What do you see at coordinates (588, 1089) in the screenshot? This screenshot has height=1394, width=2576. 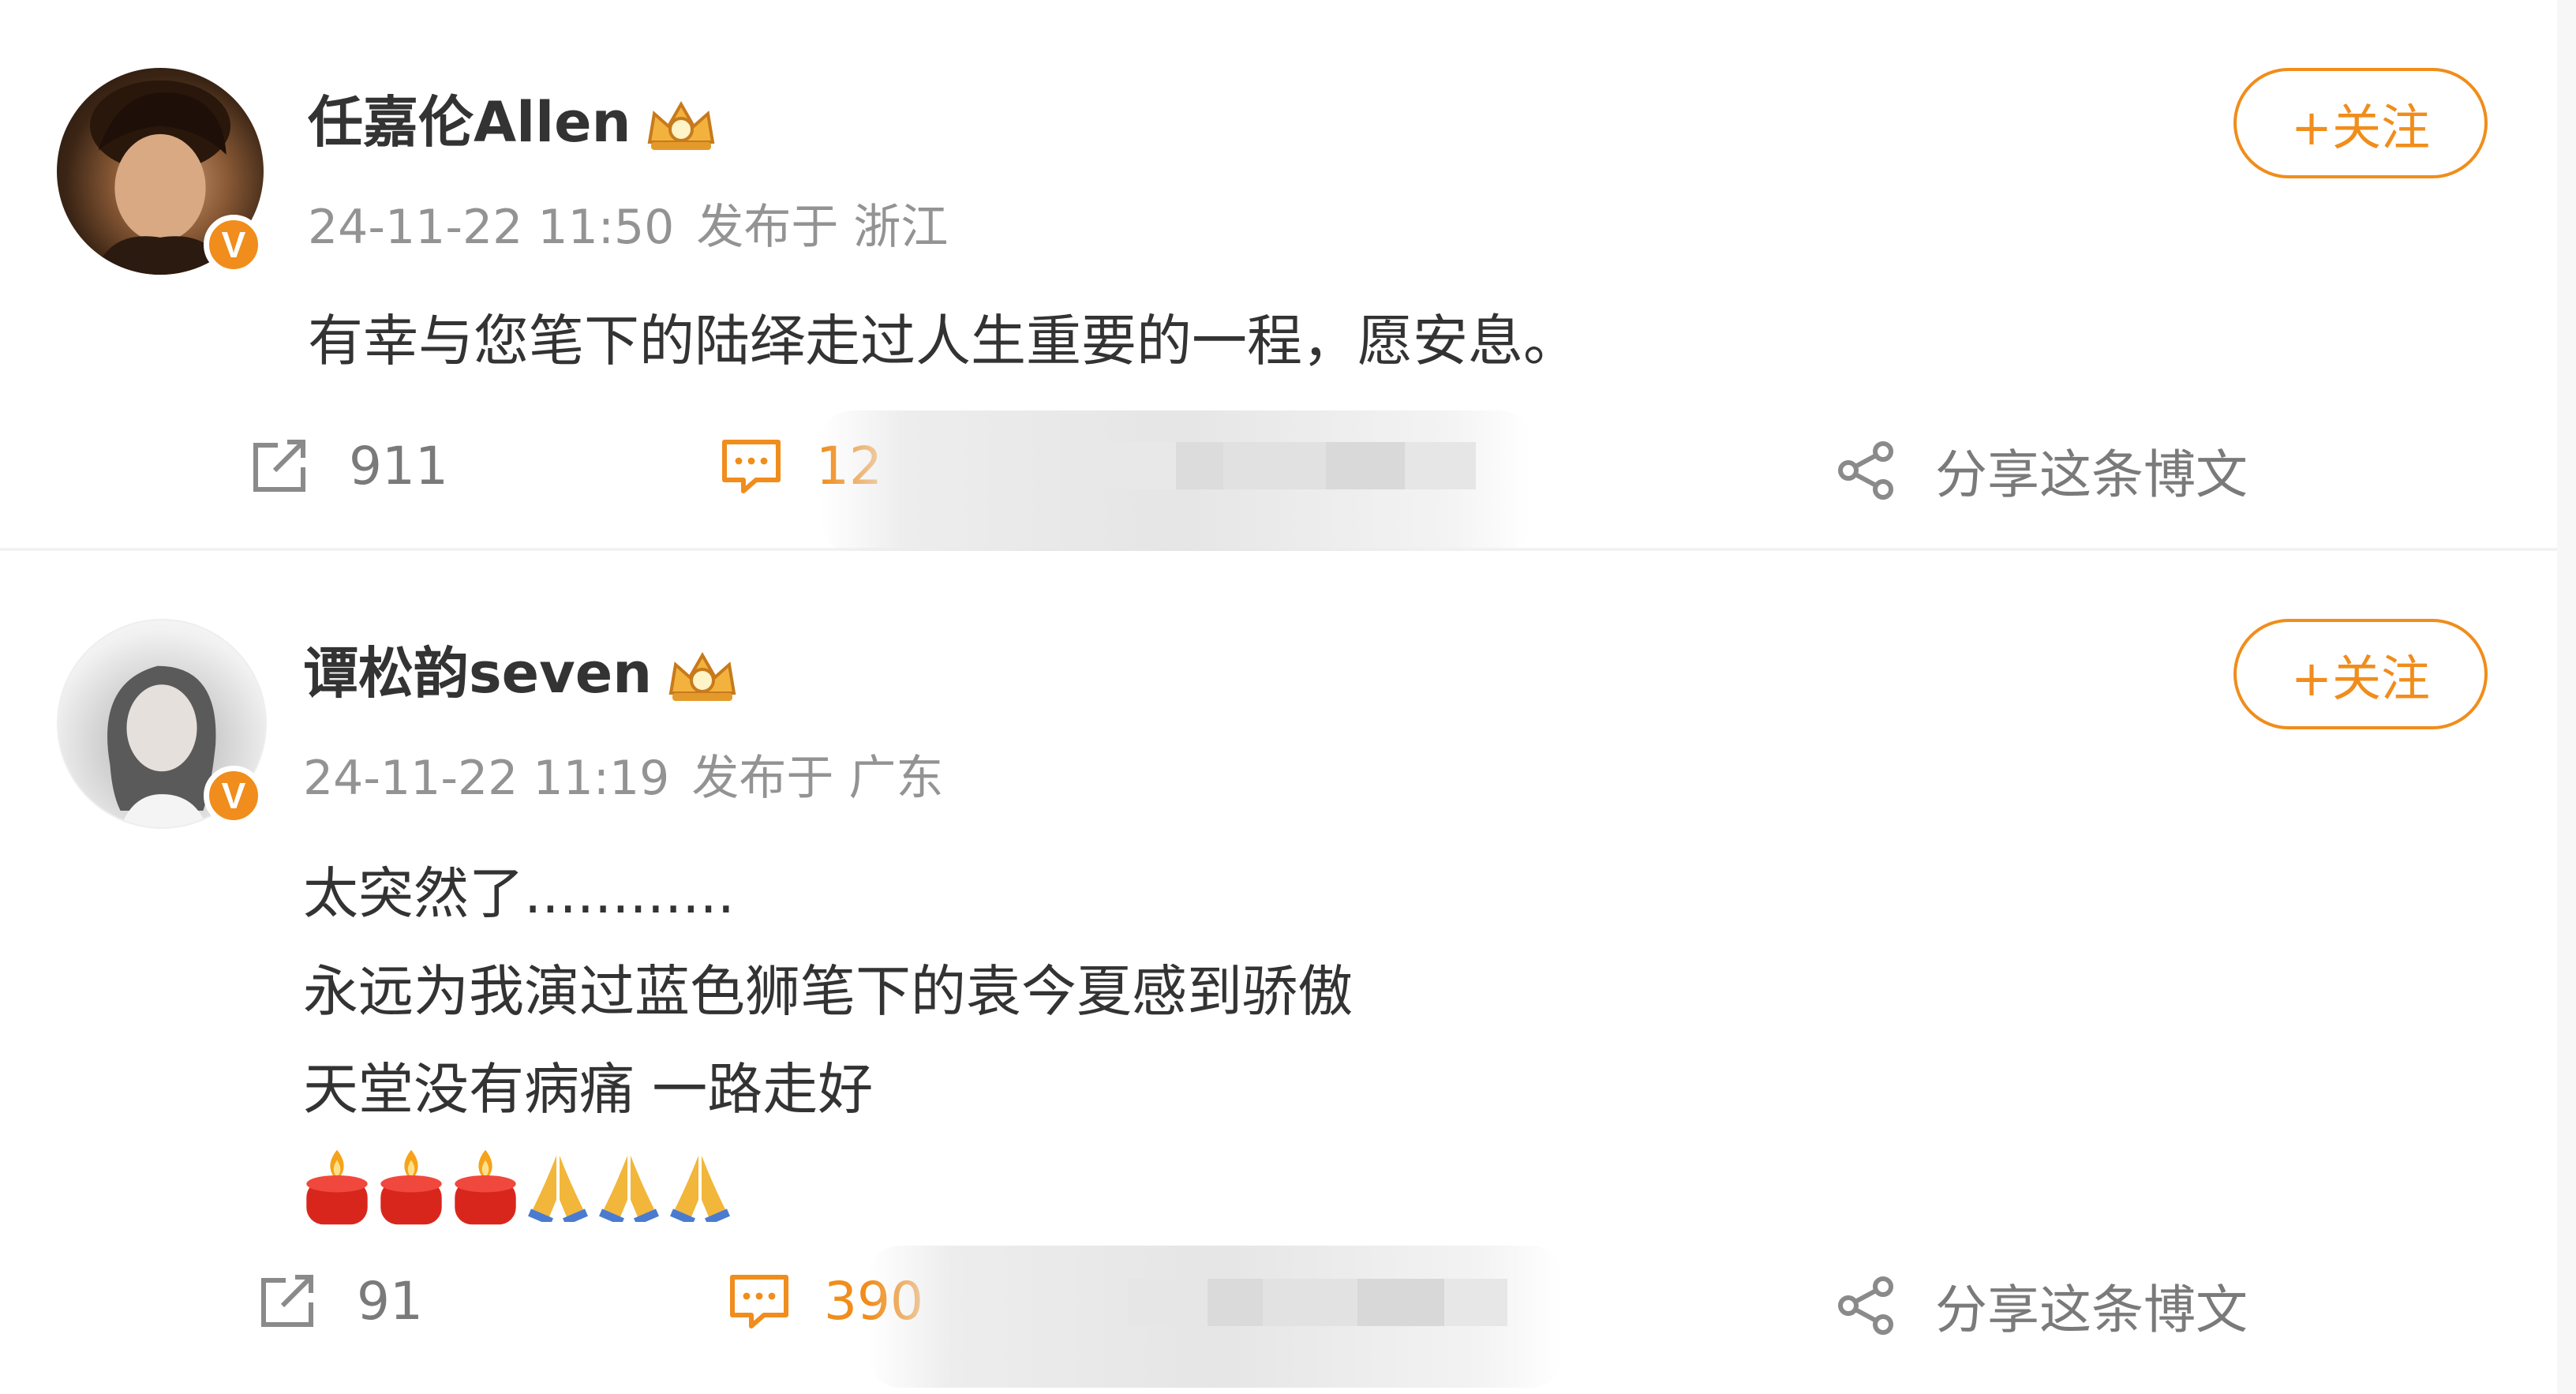 I see `post-text-line: 天堂没有病痛 一路走好` at bounding box center [588, 1089].